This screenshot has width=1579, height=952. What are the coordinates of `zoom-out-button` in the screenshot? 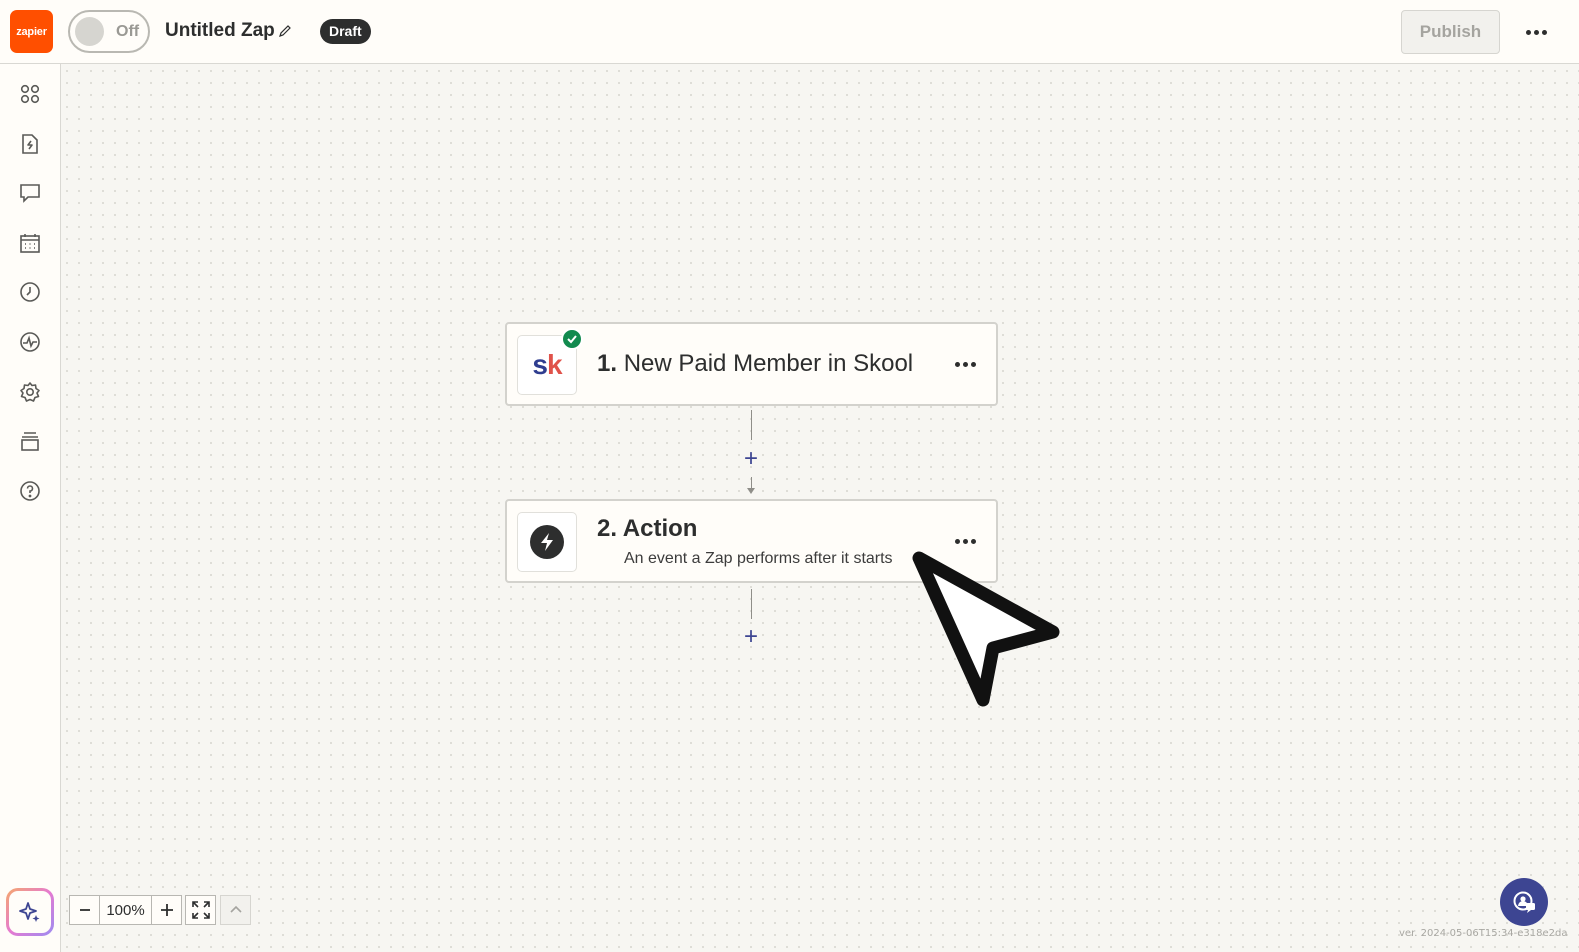 It's located at (84, 910).